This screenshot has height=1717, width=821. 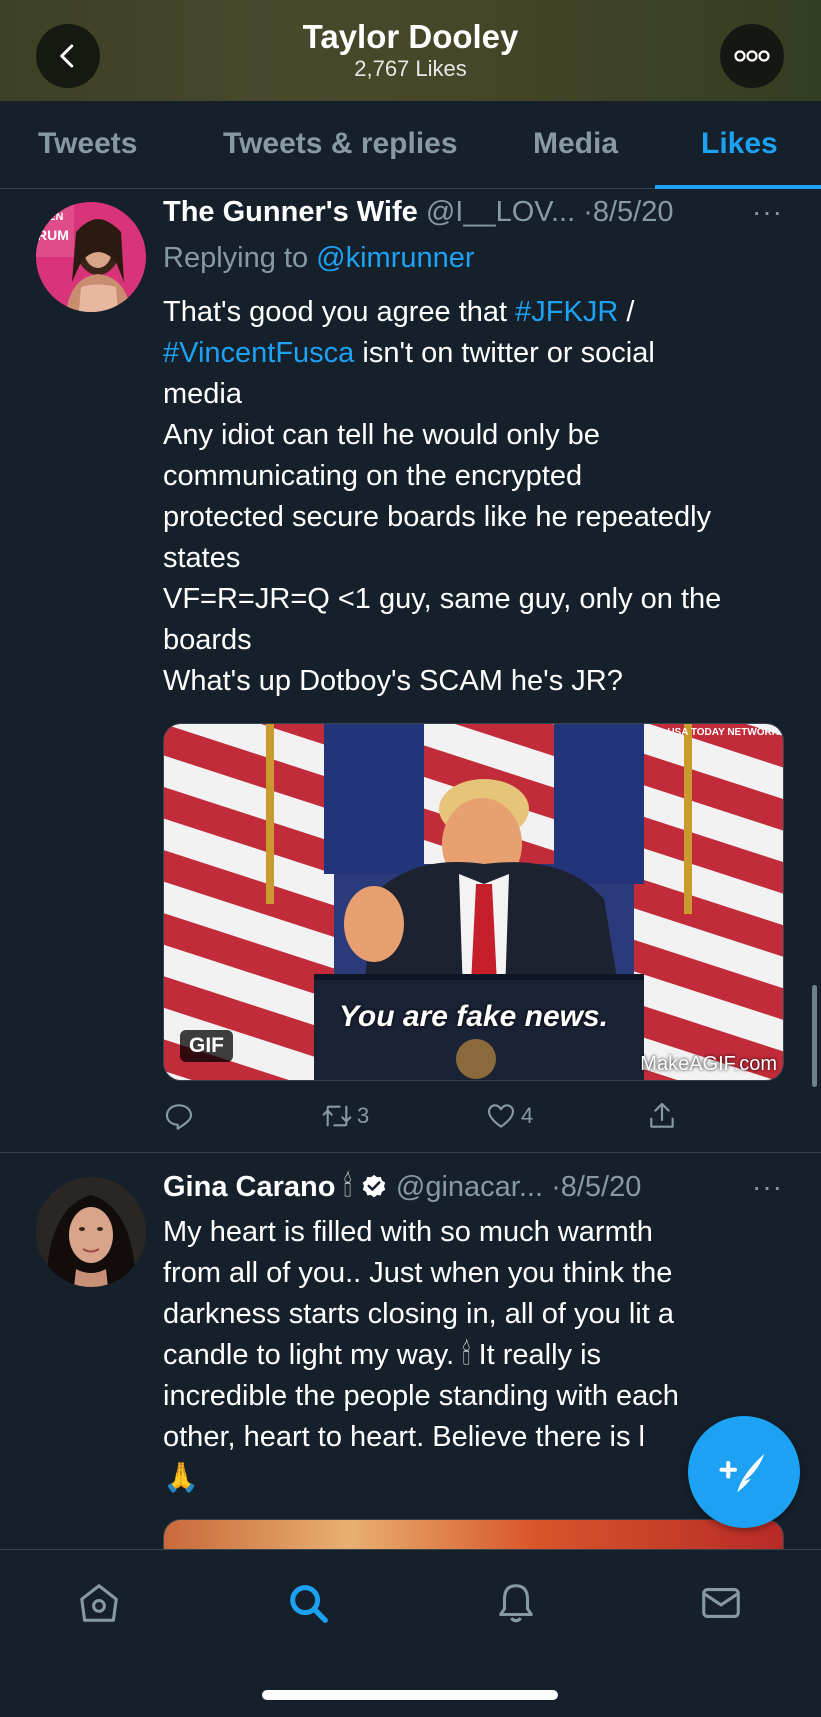 What do you see at coordinates (206, 1046) in the screenshot?
I see `gif-badge: GIF` at bounding box center [206, 1046].